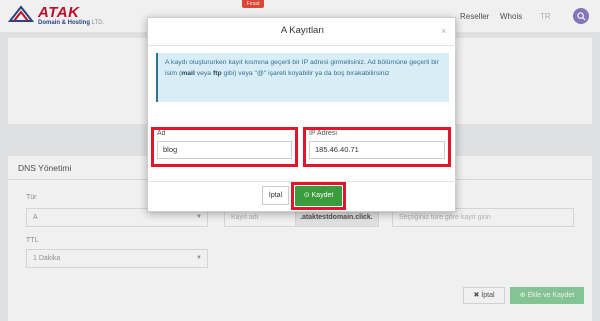  What do you see at coordinates (377, 150) in the screenshot?
I see `ip-address-input: 185.46.40.71` at bounding box center [377, 150].